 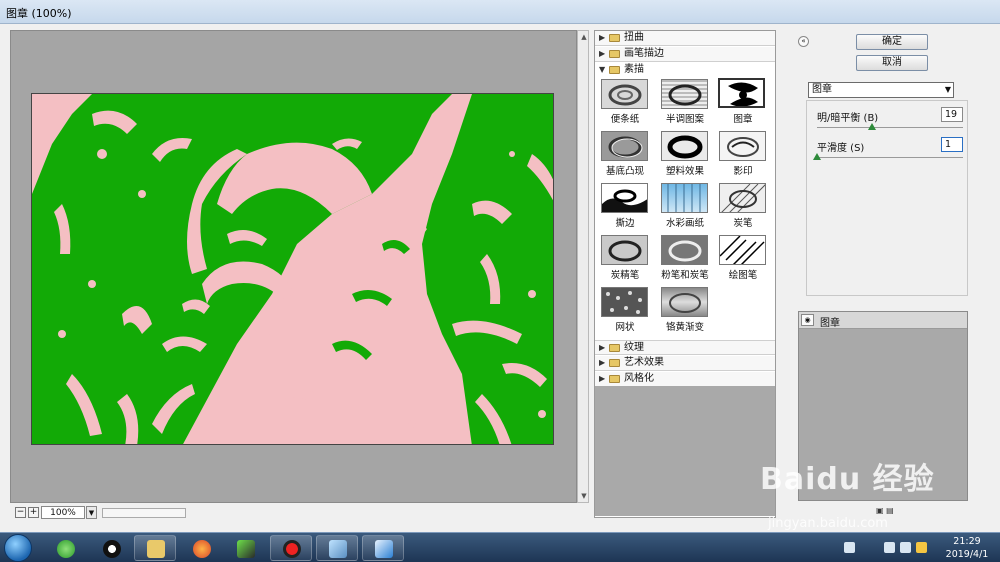 I want to click on clock: 21:29 2019/4/1, so click(x=967, y=548).